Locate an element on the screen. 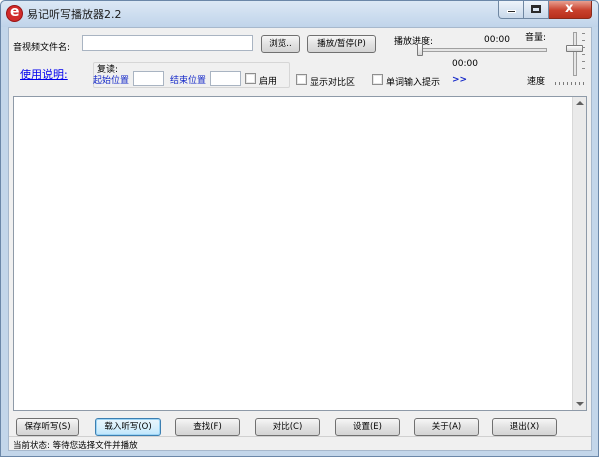 The height and width of the screenshot is (457, 599). enable-repeat-checkbox is located at coordinates (250, 78).